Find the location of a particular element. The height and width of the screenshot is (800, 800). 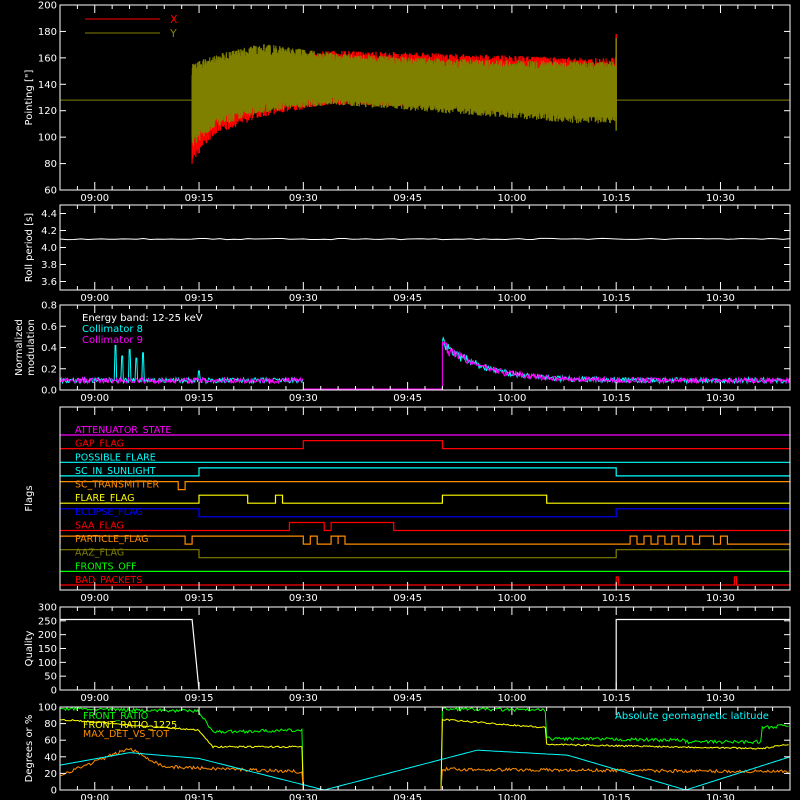

y-axis-roll: 3.6 3.8 4.0 4.2 4.4 is located at coordinates (415, 248).